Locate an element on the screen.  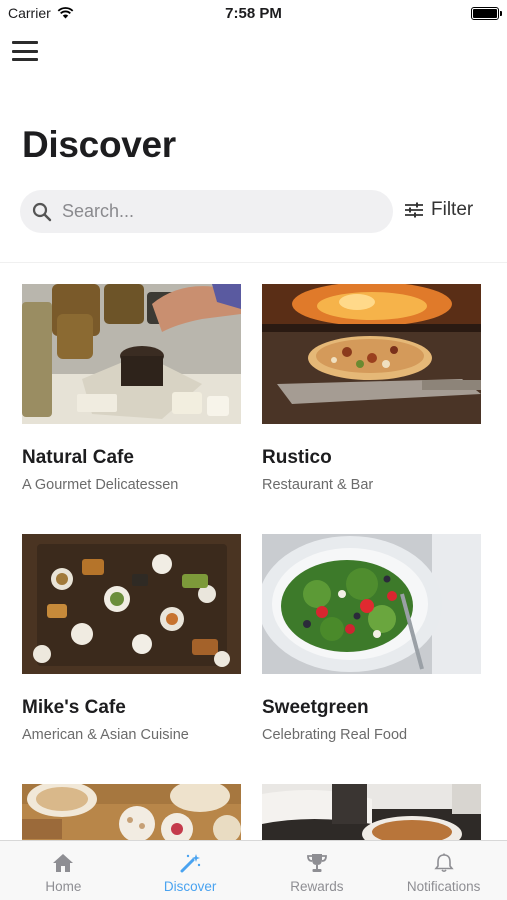
header-divider is located at coordinates (253, 262).